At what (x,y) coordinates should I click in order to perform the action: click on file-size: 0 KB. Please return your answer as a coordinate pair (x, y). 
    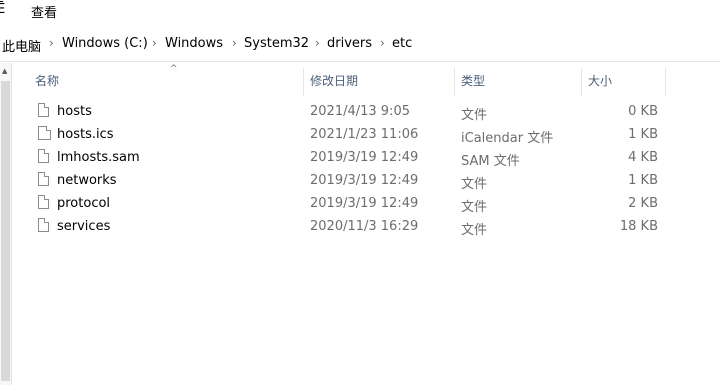
    Looking at the image, I should click on (643, 111).